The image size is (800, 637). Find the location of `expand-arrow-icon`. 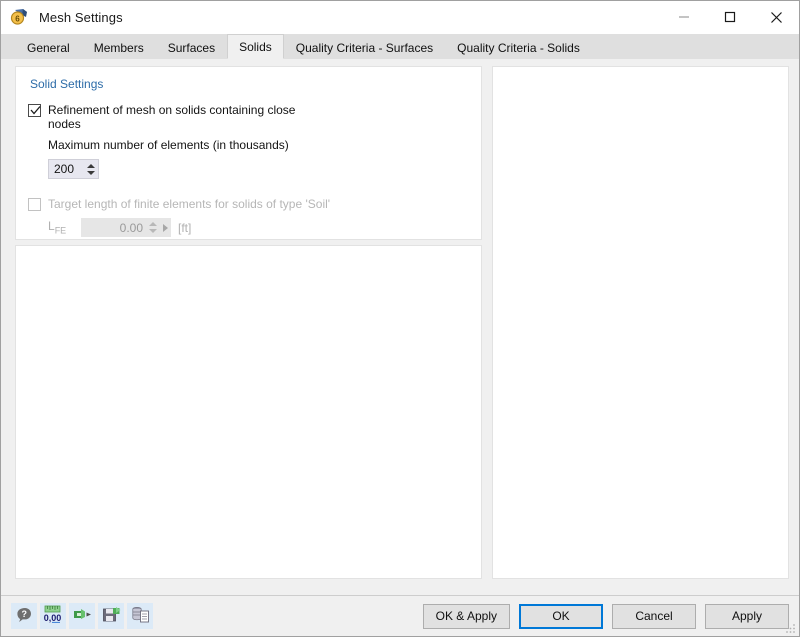

expand-arrow-icon is located at coordinates (165, 227).